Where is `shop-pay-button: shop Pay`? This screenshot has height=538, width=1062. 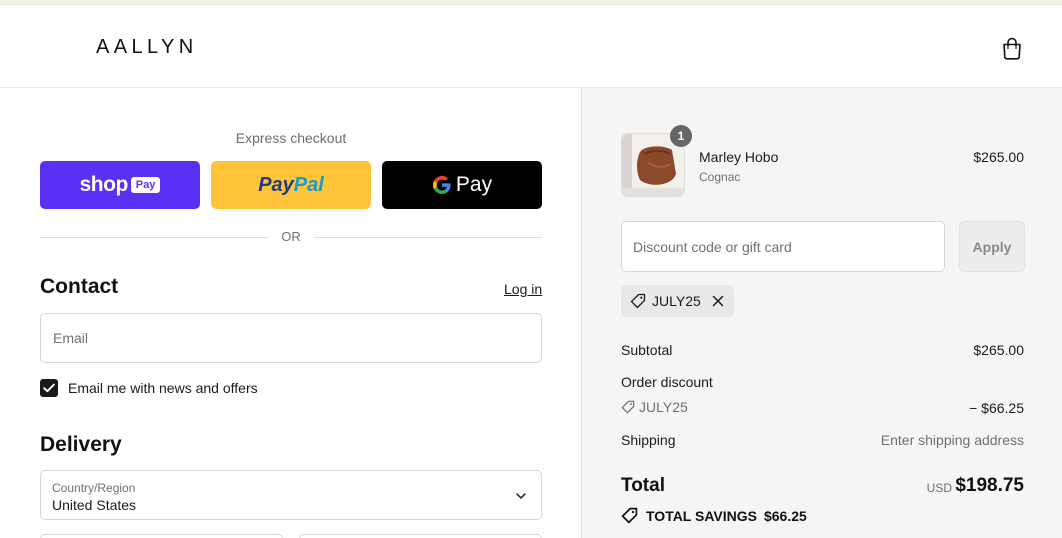
shop-pay-button: shop Pay is located at coordinates (120, 185).